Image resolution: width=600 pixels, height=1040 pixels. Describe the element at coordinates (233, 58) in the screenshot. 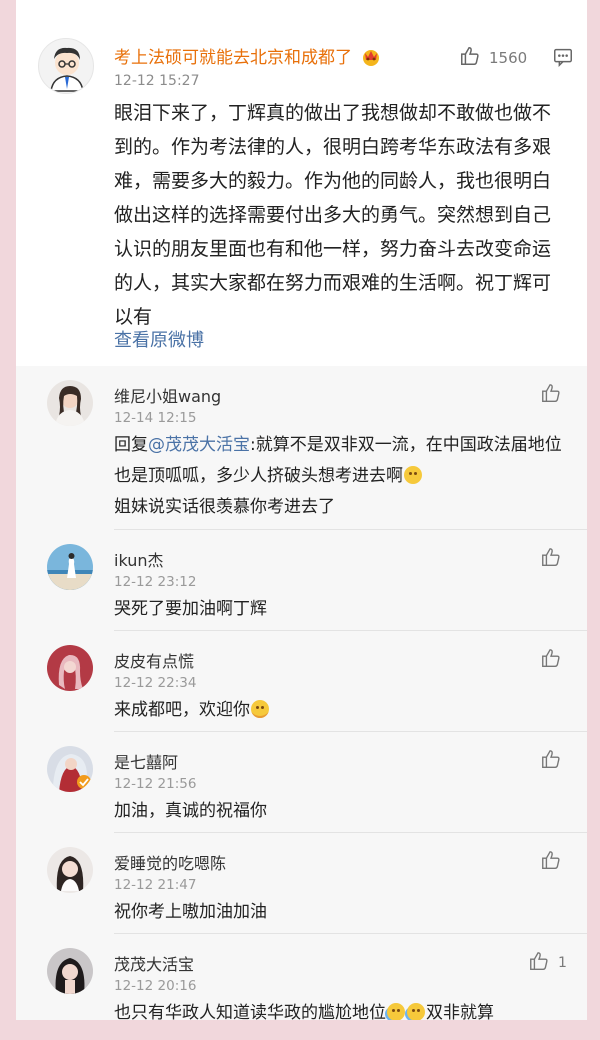

I see `post-author-name-text: 考上法硕可就能去北京和成都了` at that location.